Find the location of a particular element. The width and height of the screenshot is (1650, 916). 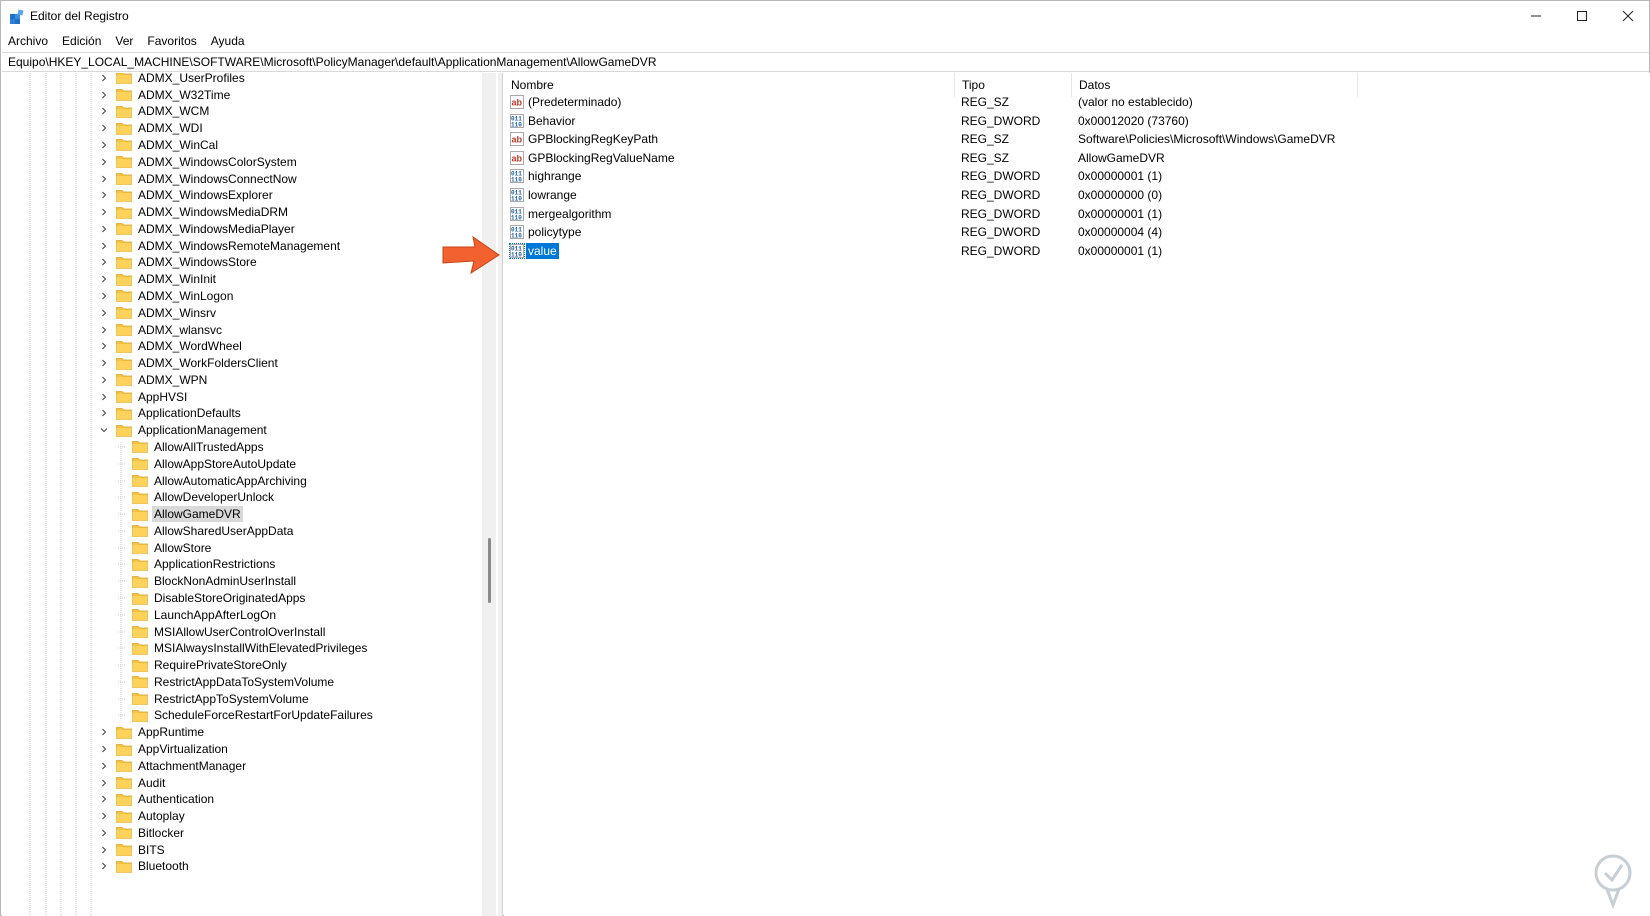

tree-item: BITS is located at coordinates (132, 850).